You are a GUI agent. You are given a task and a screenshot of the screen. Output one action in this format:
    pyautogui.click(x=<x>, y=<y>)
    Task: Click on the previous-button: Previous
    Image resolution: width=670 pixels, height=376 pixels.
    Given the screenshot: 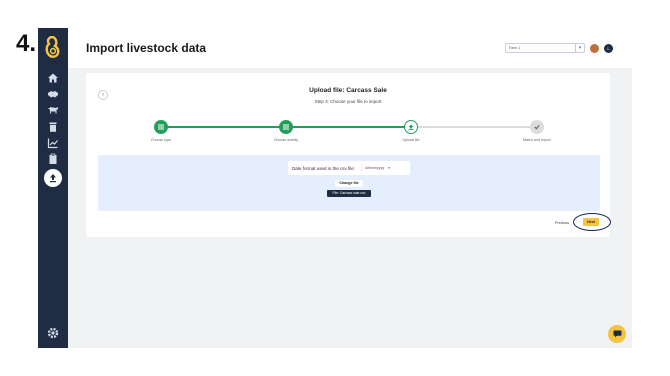 What is the action you would take?
    pyautogui.click(x=562, y=223)
    